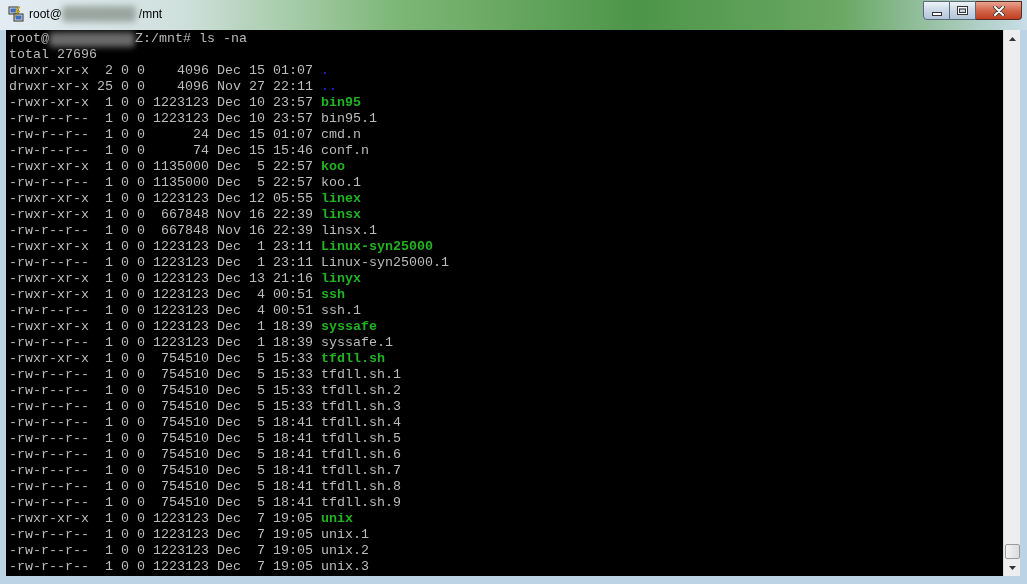 Image resolution: width=1027 pixels, height=584 pixels. I want to click on executable-name-text: unix, so click(336, 519).